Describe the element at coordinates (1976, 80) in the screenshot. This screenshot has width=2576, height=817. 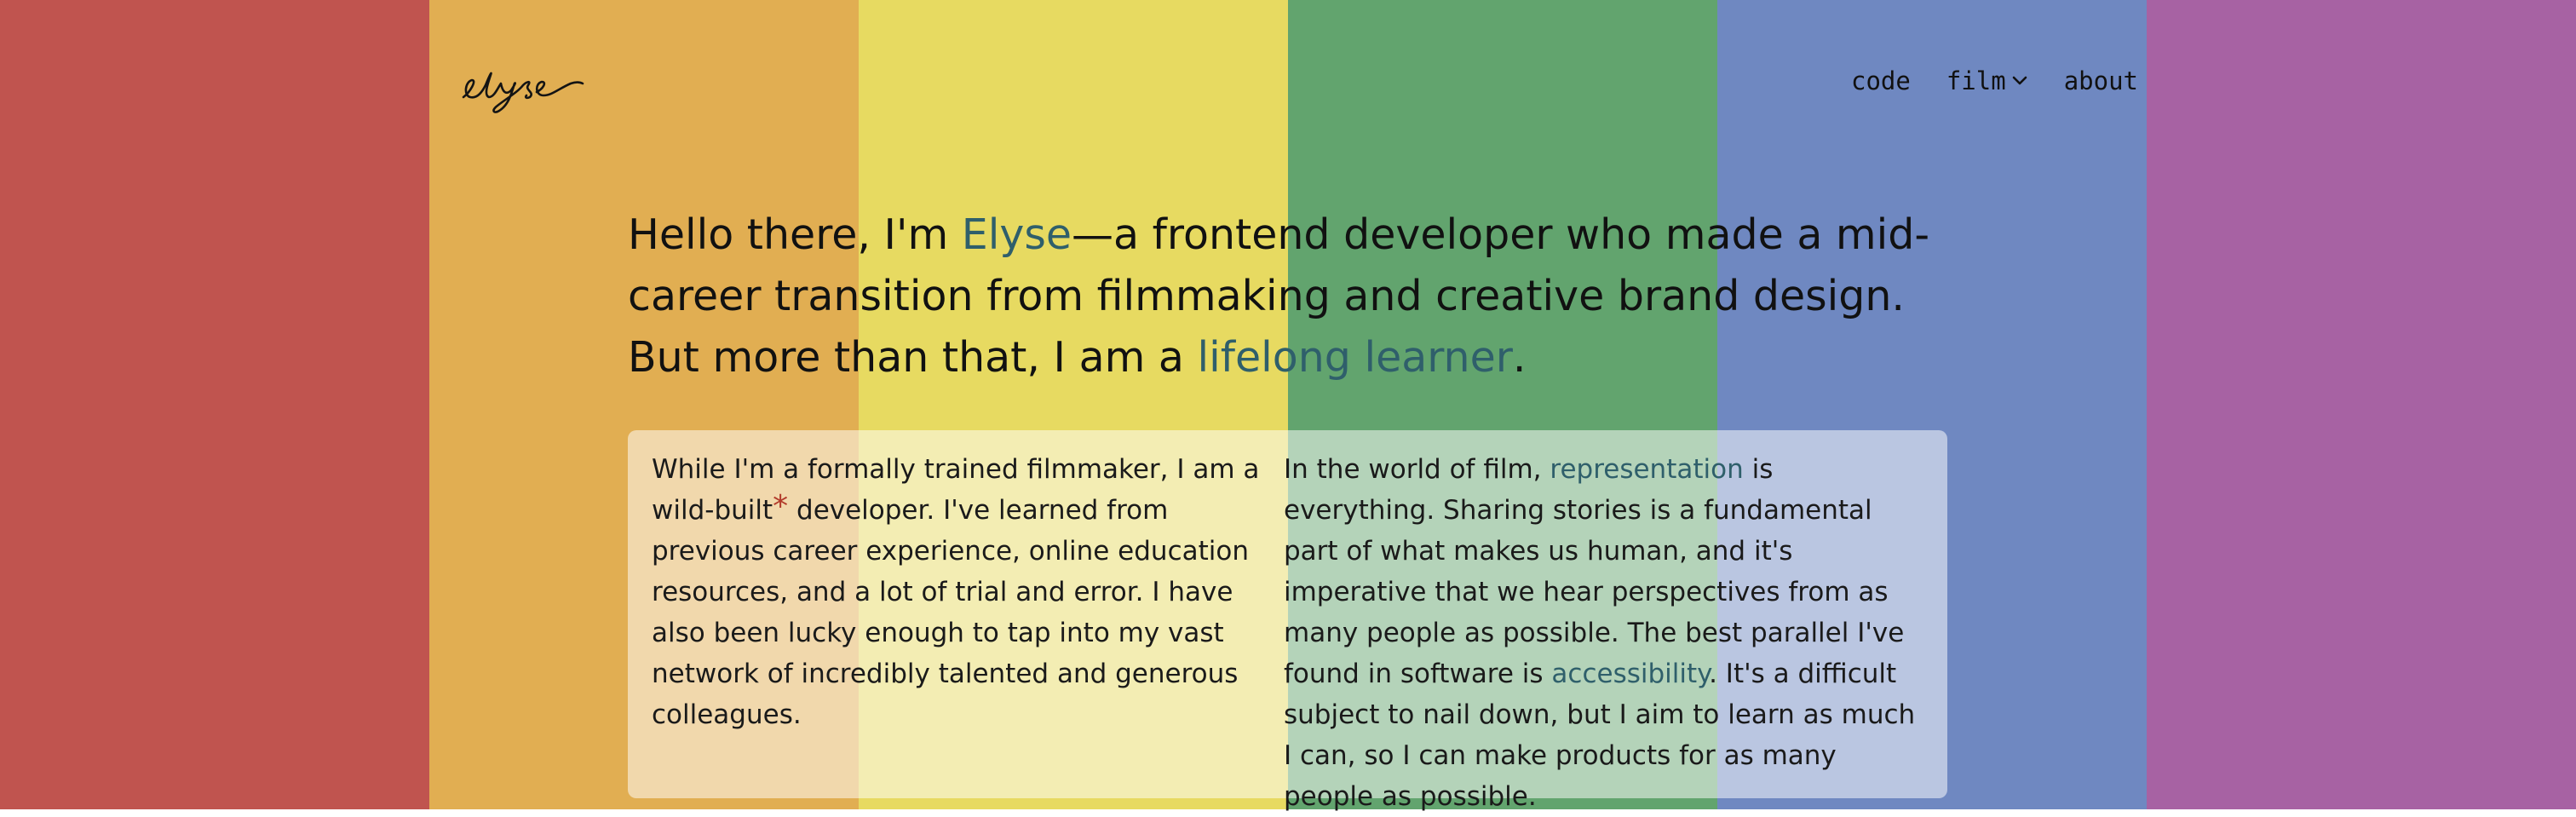
I see `nav-label-film: film` at that location.